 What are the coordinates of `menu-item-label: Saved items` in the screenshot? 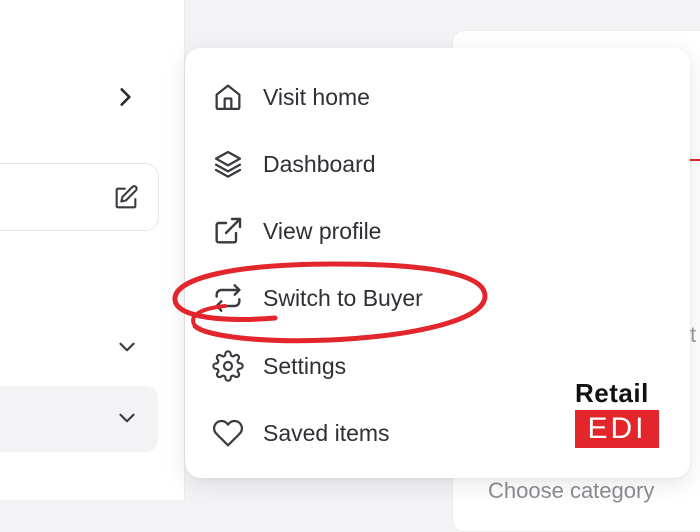 It's located at (326, 432).